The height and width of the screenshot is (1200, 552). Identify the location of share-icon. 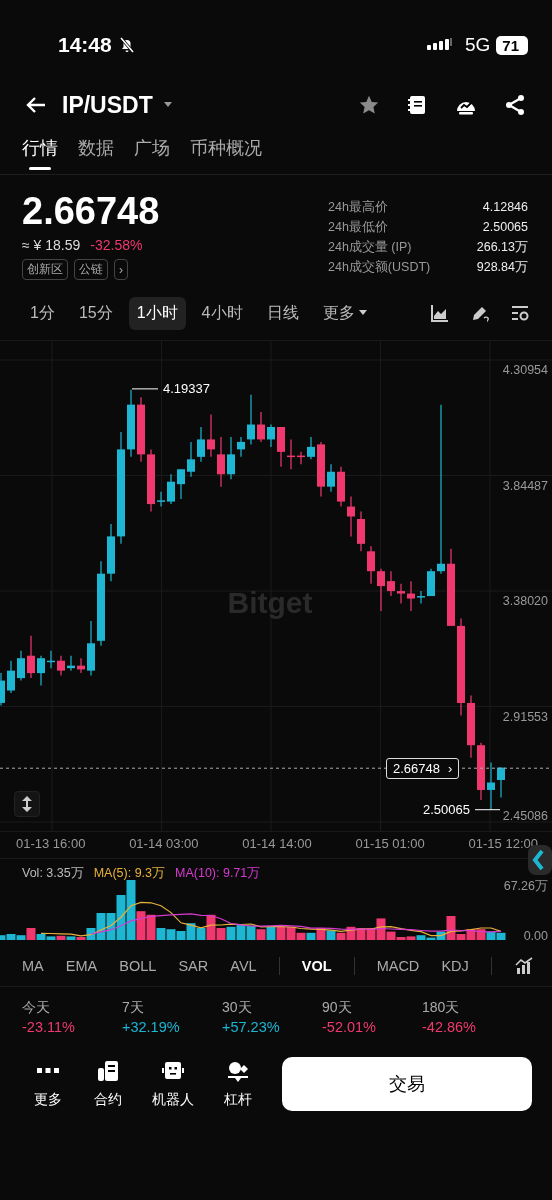
(515, 105).